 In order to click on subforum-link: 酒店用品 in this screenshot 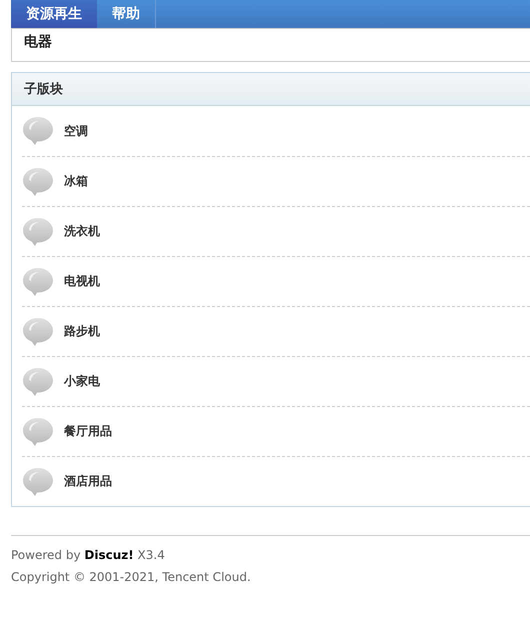, I will do `click(88, 481)`.